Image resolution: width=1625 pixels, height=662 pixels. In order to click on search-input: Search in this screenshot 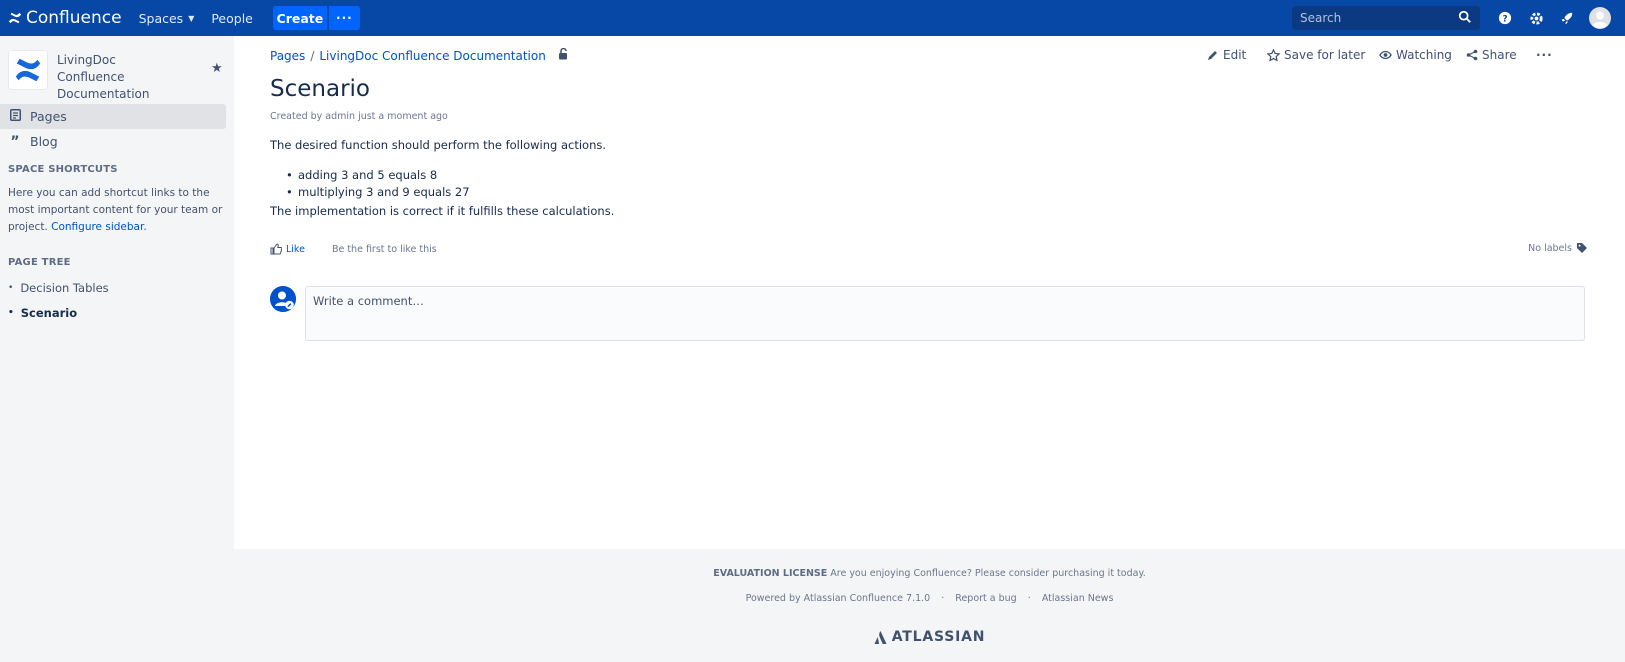, I will do `click(1386, 18)`.